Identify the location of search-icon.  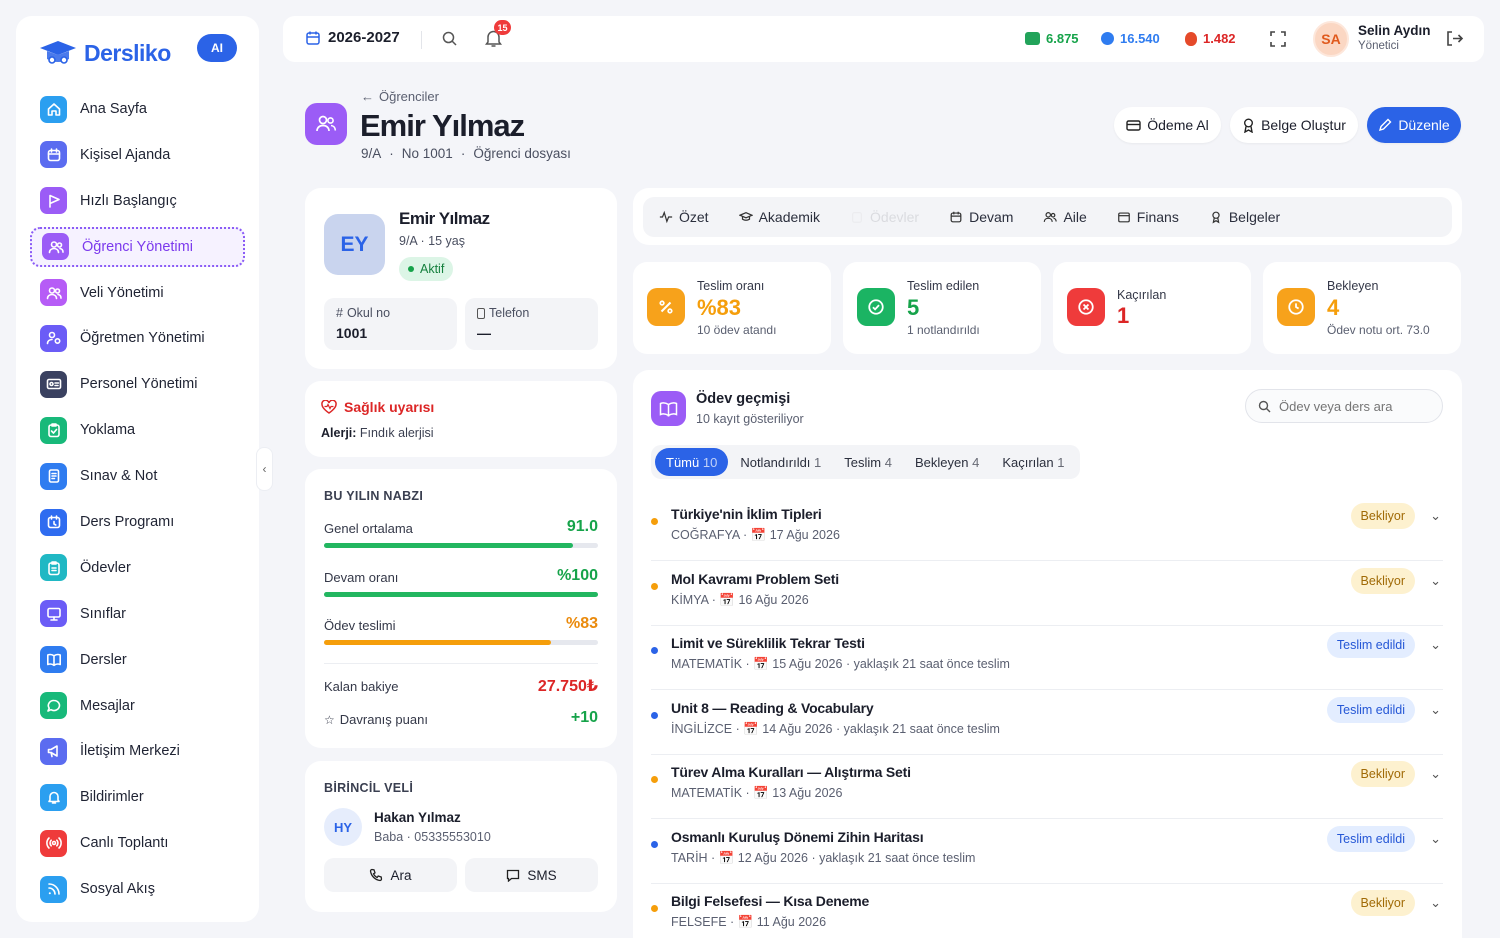
(449, 38).